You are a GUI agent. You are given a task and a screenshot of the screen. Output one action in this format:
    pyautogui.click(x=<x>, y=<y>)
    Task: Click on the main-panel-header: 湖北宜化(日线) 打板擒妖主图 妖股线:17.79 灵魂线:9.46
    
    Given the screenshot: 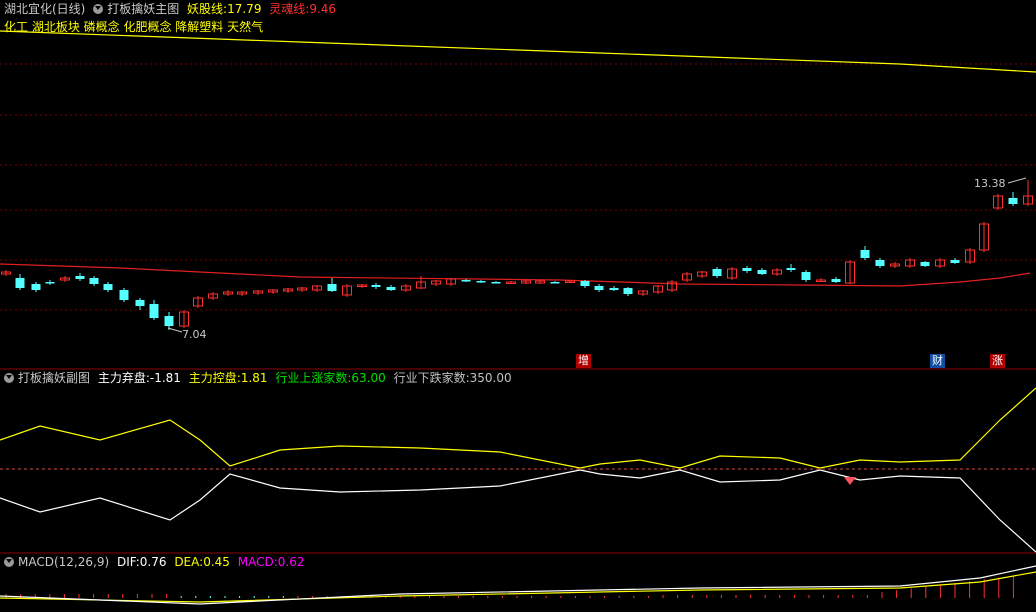 What is the action you would take?
    pyautogui.click(x=172, y=9)
    